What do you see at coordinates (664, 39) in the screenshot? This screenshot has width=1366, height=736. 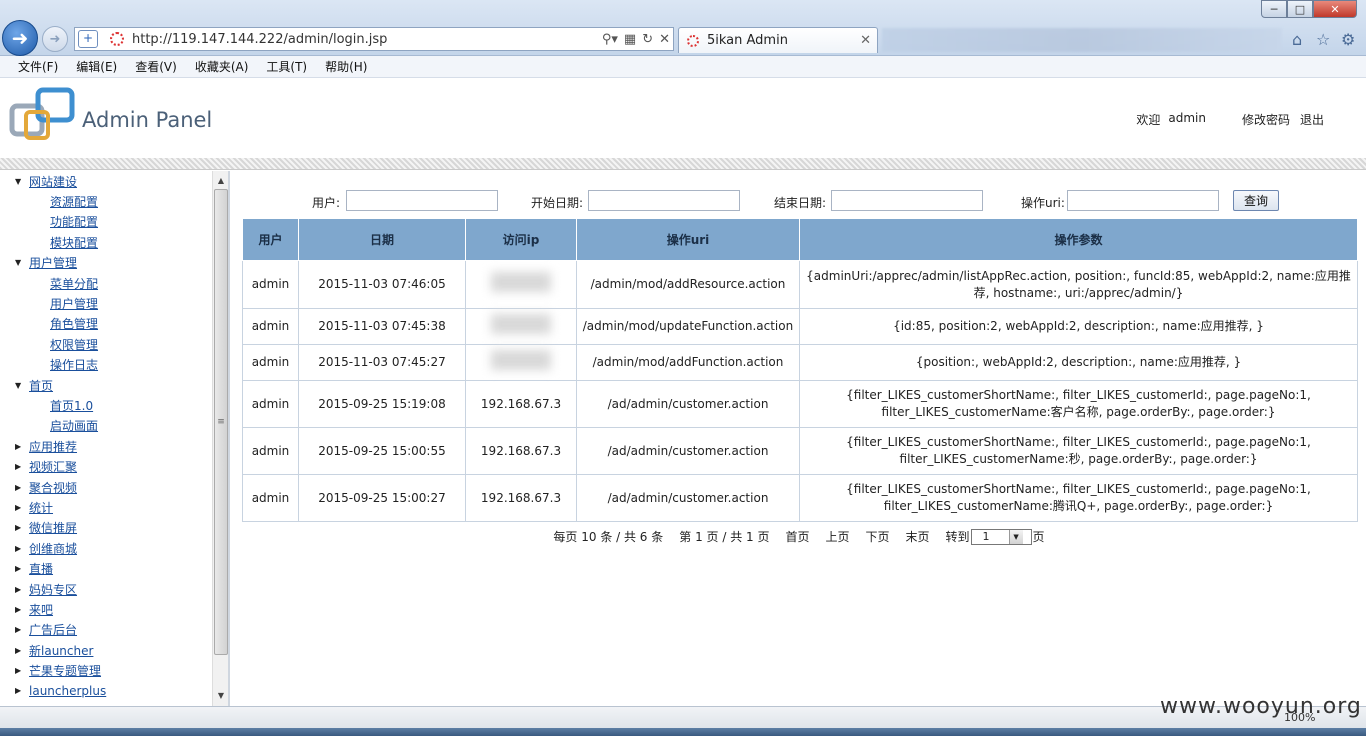 I see `stop-icon: ✕` at bounding box center [664, 39].